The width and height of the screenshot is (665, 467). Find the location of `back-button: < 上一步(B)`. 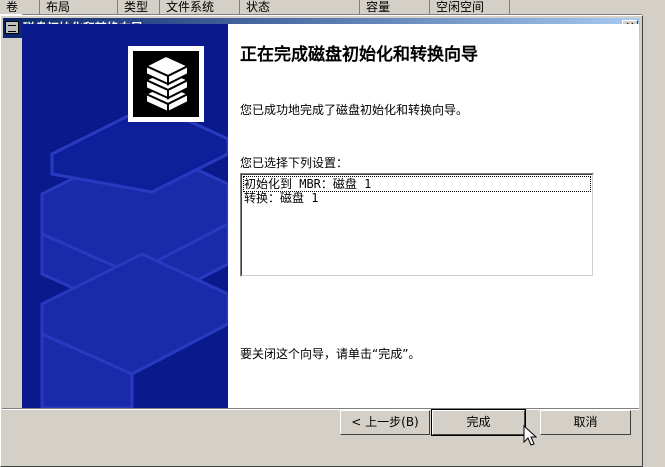

back-button: < 上一步(B) is located at coordinates (385, 422).